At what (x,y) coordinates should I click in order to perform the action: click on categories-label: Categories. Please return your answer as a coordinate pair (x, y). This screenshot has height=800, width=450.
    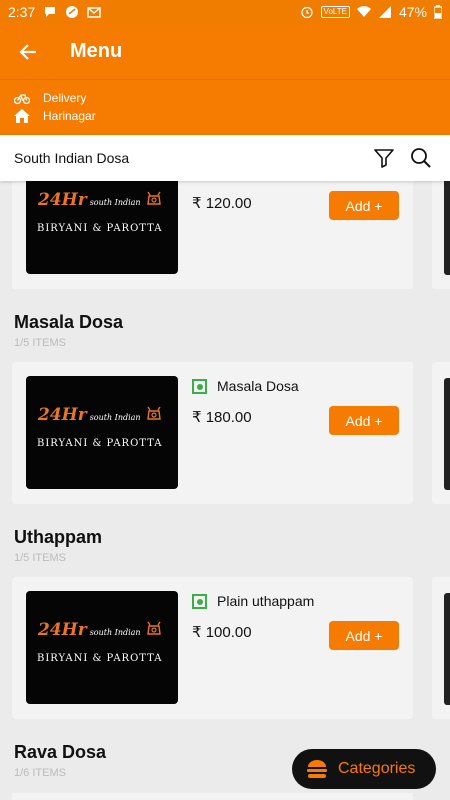
    Looking at the image, I should click on (377, 768).